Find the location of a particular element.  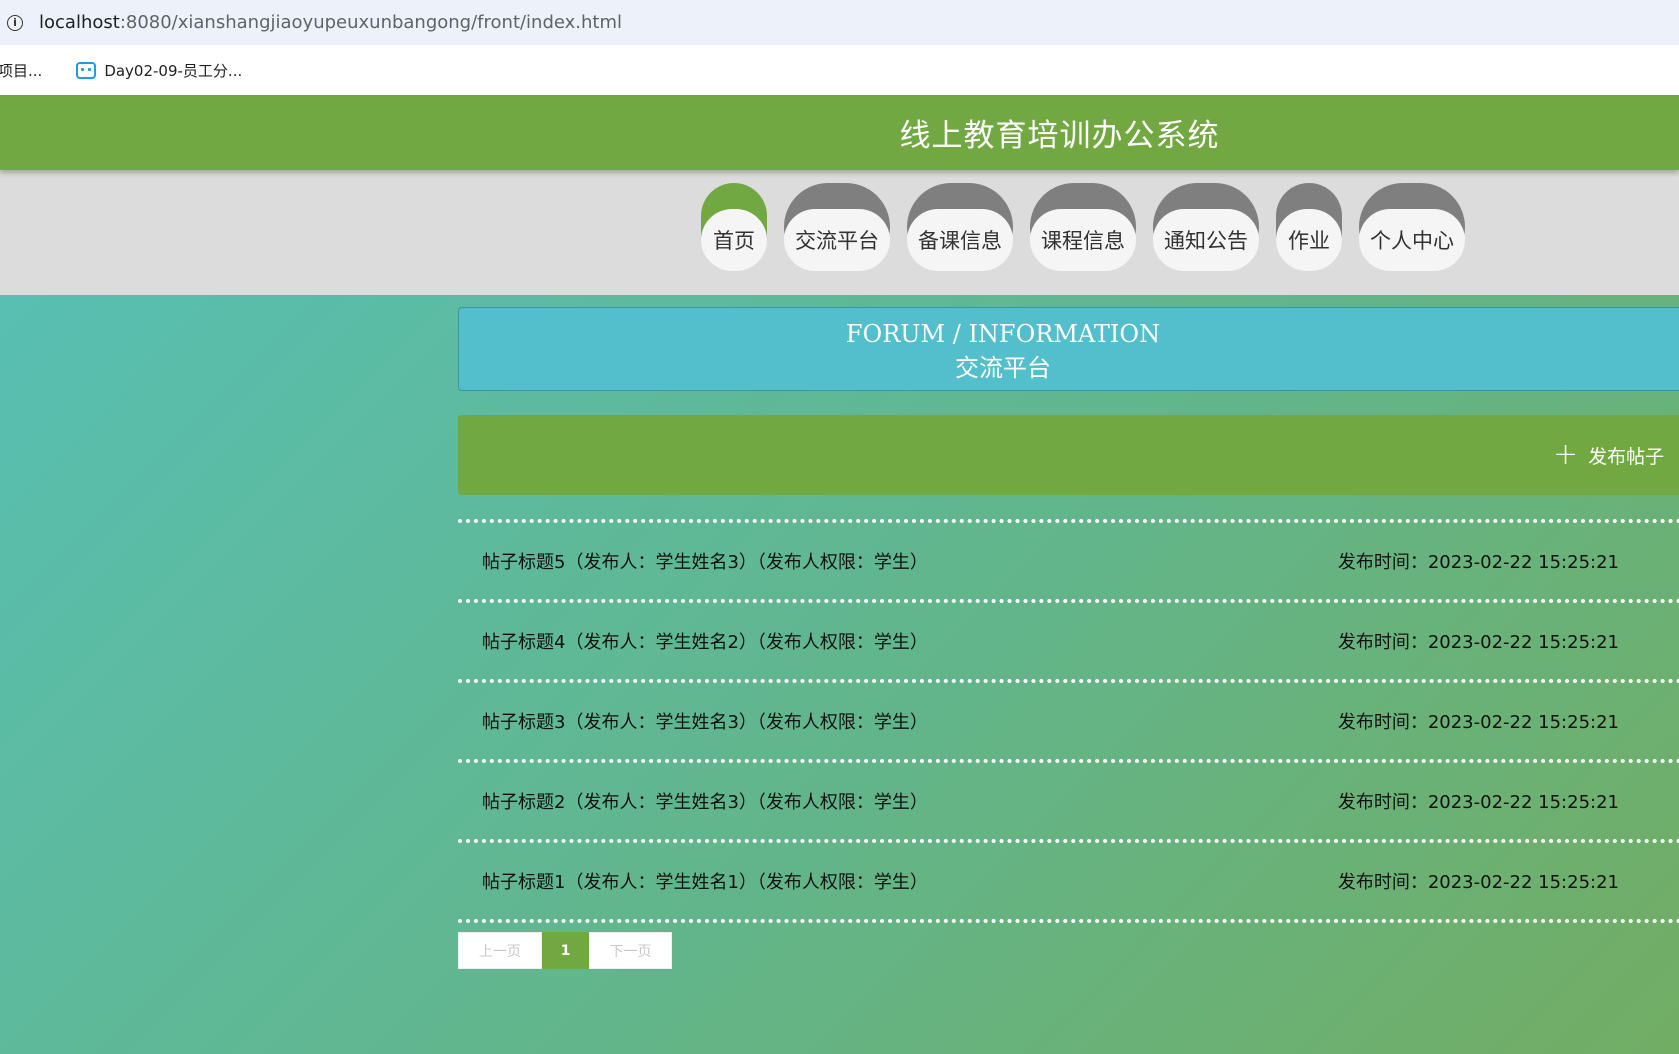

nav-item-lesson-prep: 备课信息 is located at coordinates (960, 227).